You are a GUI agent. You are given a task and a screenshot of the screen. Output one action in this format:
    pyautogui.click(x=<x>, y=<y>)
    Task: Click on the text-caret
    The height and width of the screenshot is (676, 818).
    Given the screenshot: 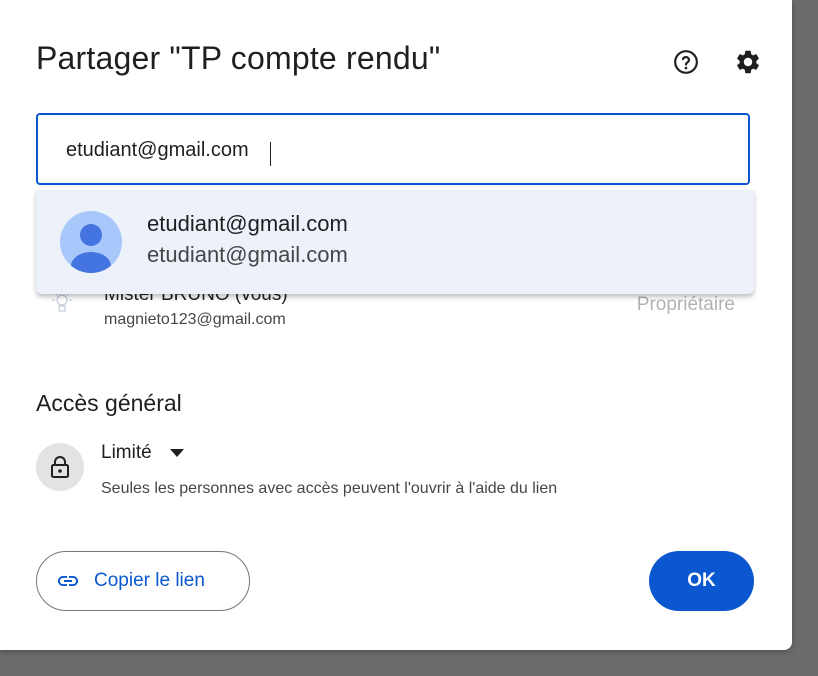 What is the action you would take?
    pyautogui.click(x=270, y=154)
    